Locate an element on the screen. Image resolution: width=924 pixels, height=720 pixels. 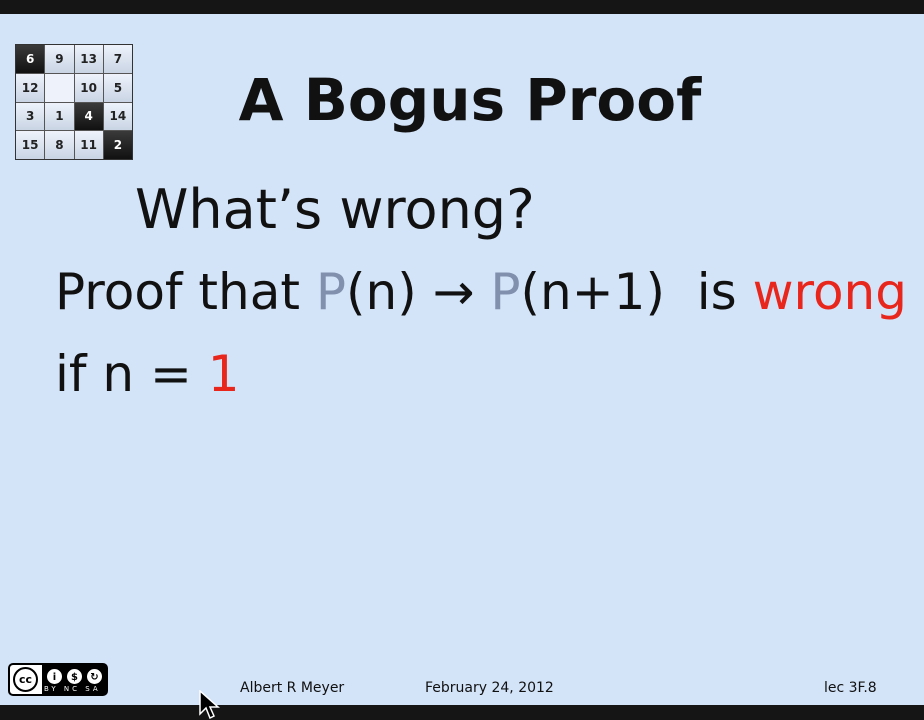
footer-author: Albert R Meyer is located at coordinates (292, 688).